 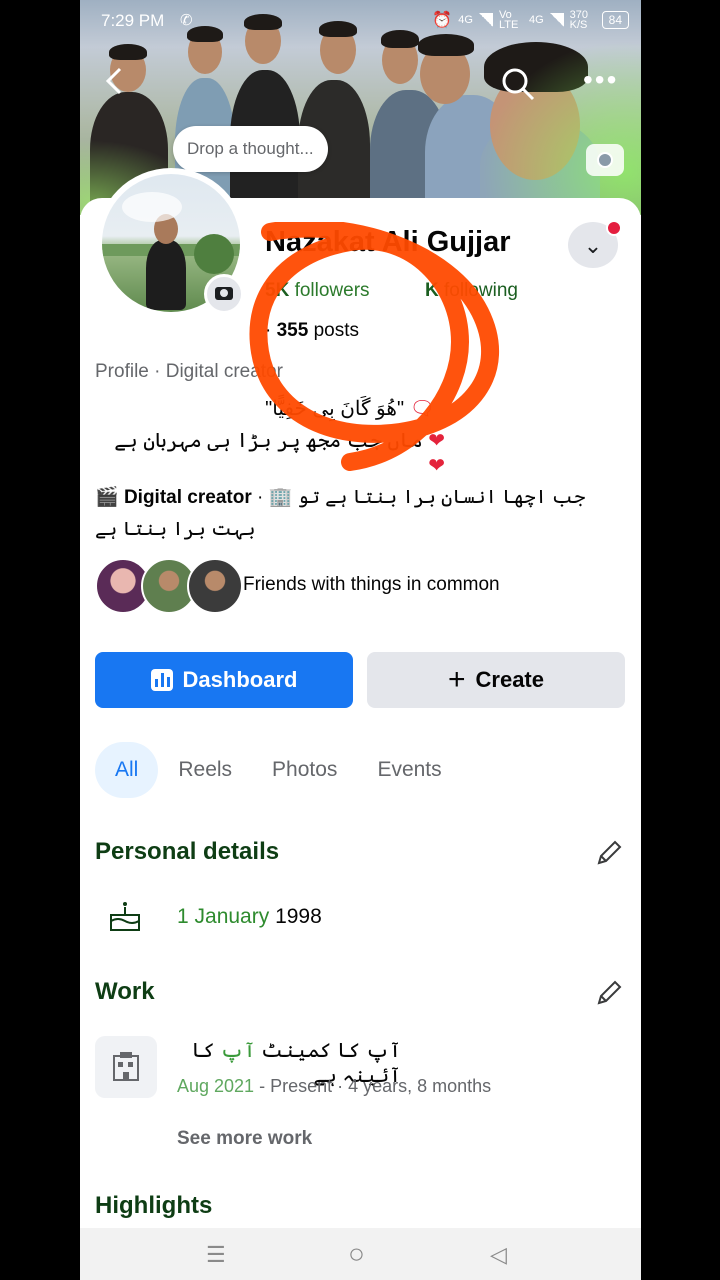 I want to click on work-dates: Aug 2021 - Present · 4 years, 8 months, so click(x=334, y=1086).